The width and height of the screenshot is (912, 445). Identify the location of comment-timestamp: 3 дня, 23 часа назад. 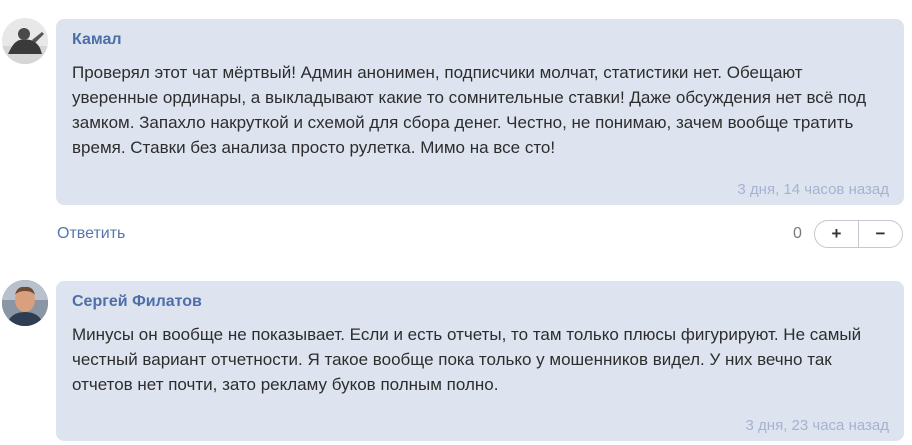
(817, 425).